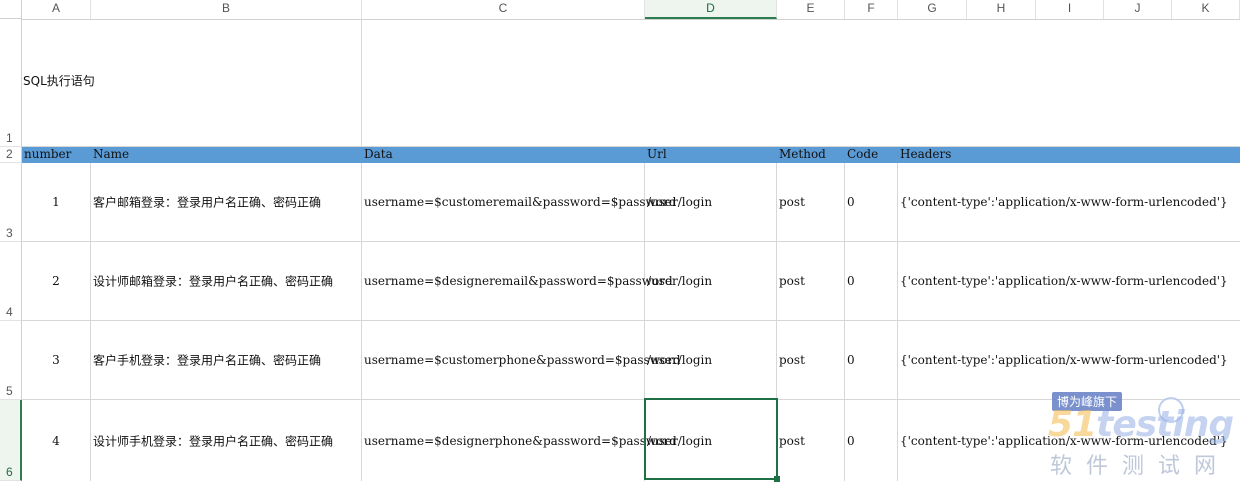  What do you see at coordinates (711, 439) in the screenshot?
I see `selected-cell-d6` at bounding box center [711, 439].